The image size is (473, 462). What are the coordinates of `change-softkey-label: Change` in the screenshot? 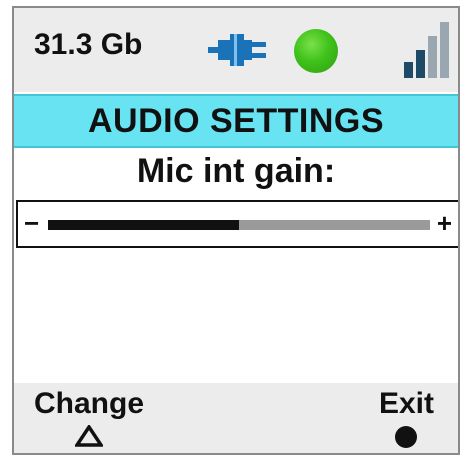 It's located at (89, 403).